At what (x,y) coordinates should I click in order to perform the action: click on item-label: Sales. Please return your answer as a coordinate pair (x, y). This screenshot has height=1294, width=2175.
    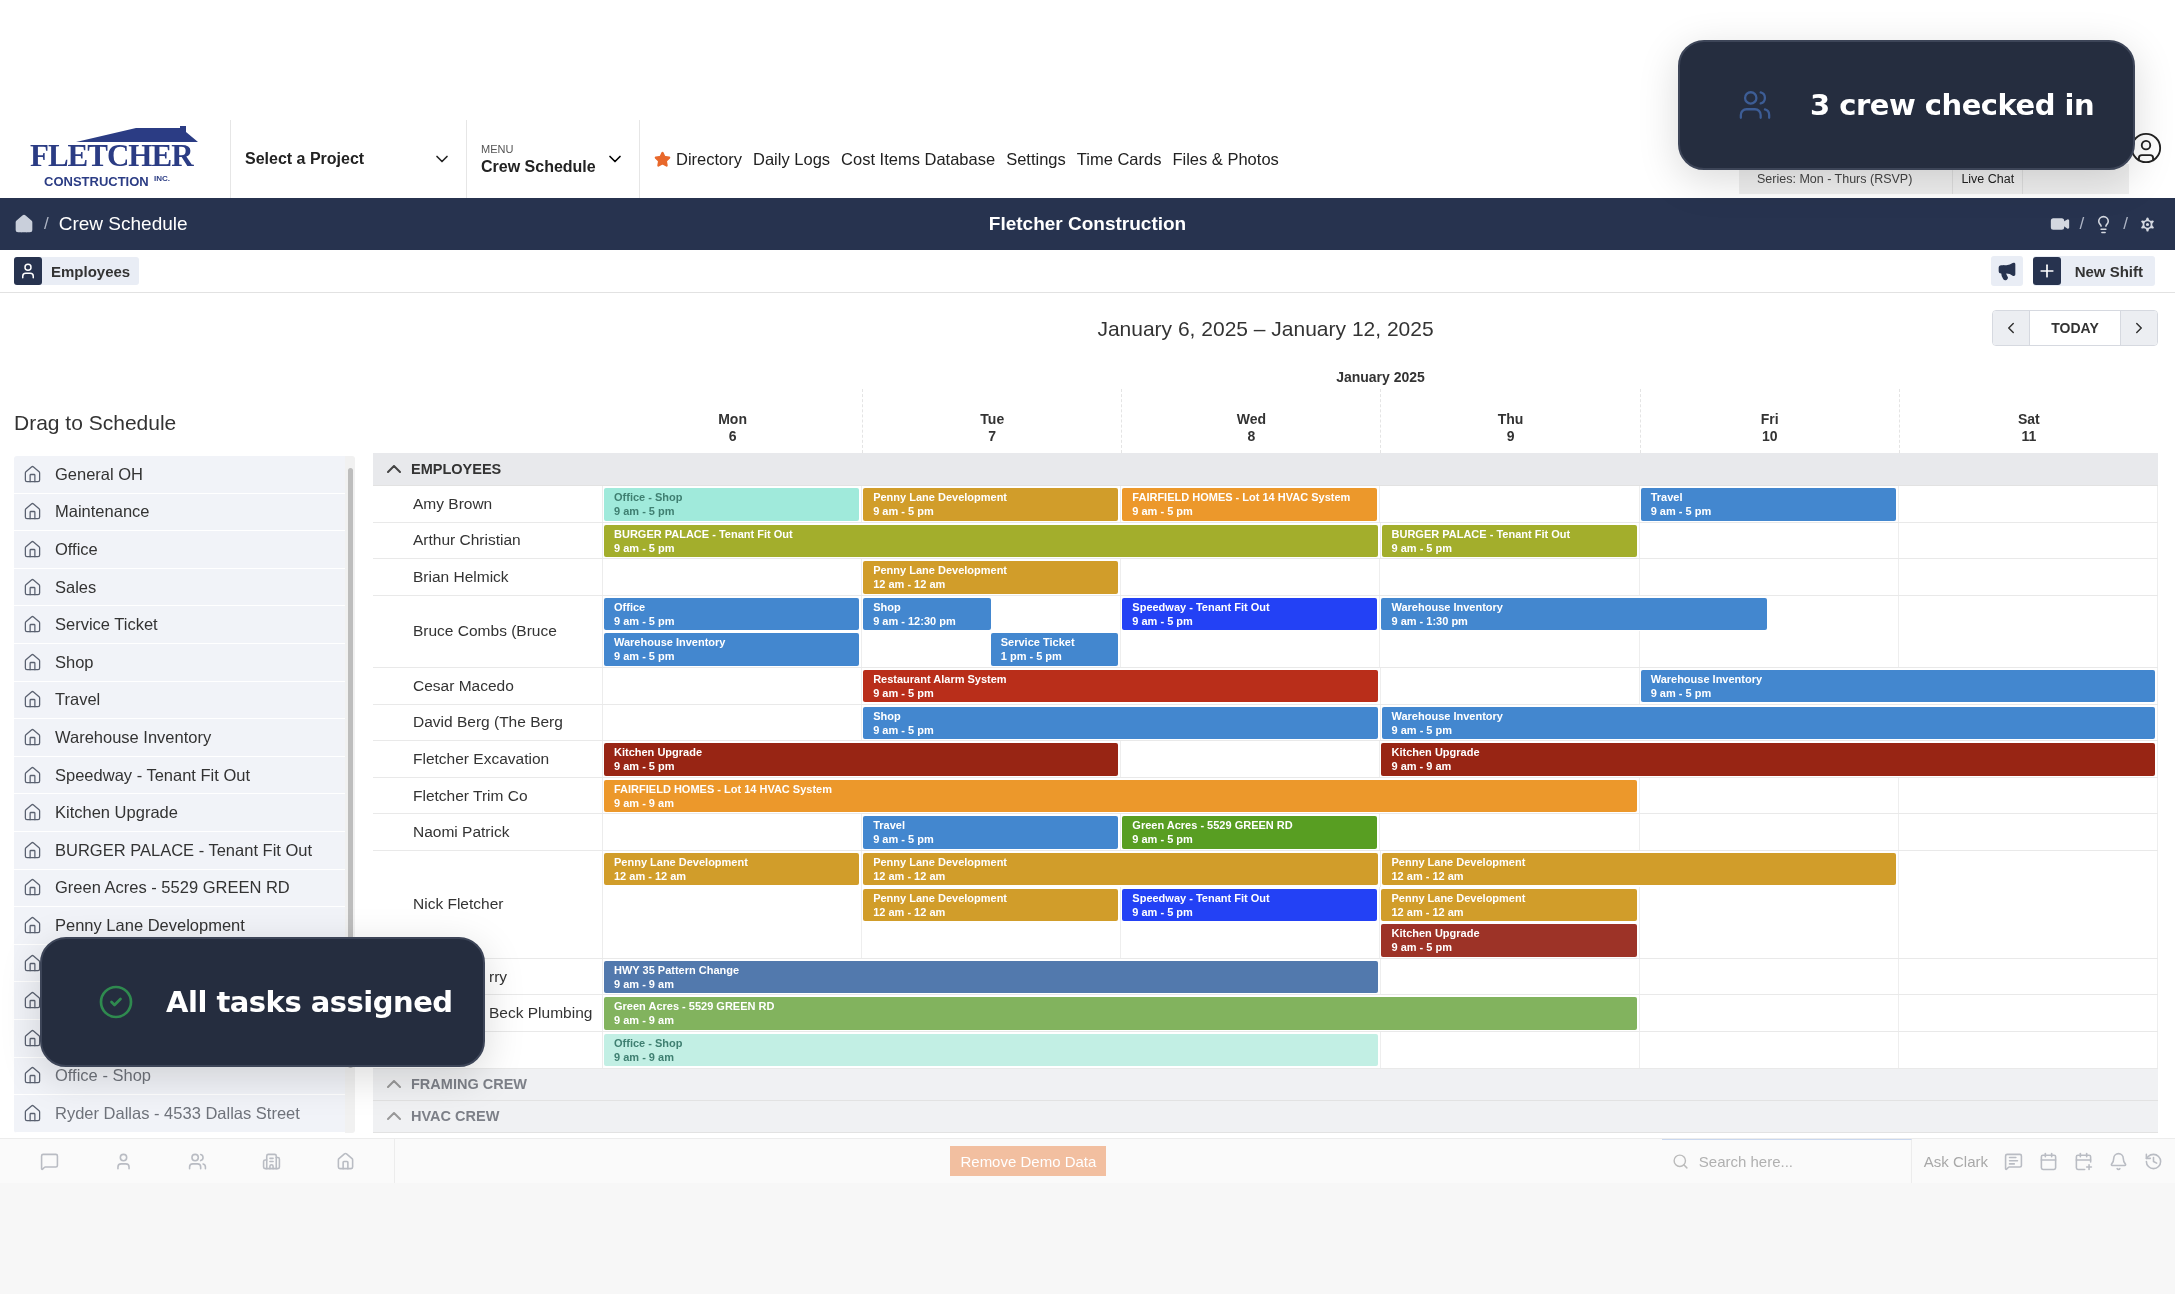
    Looking at the image, I should click on (76, 587).